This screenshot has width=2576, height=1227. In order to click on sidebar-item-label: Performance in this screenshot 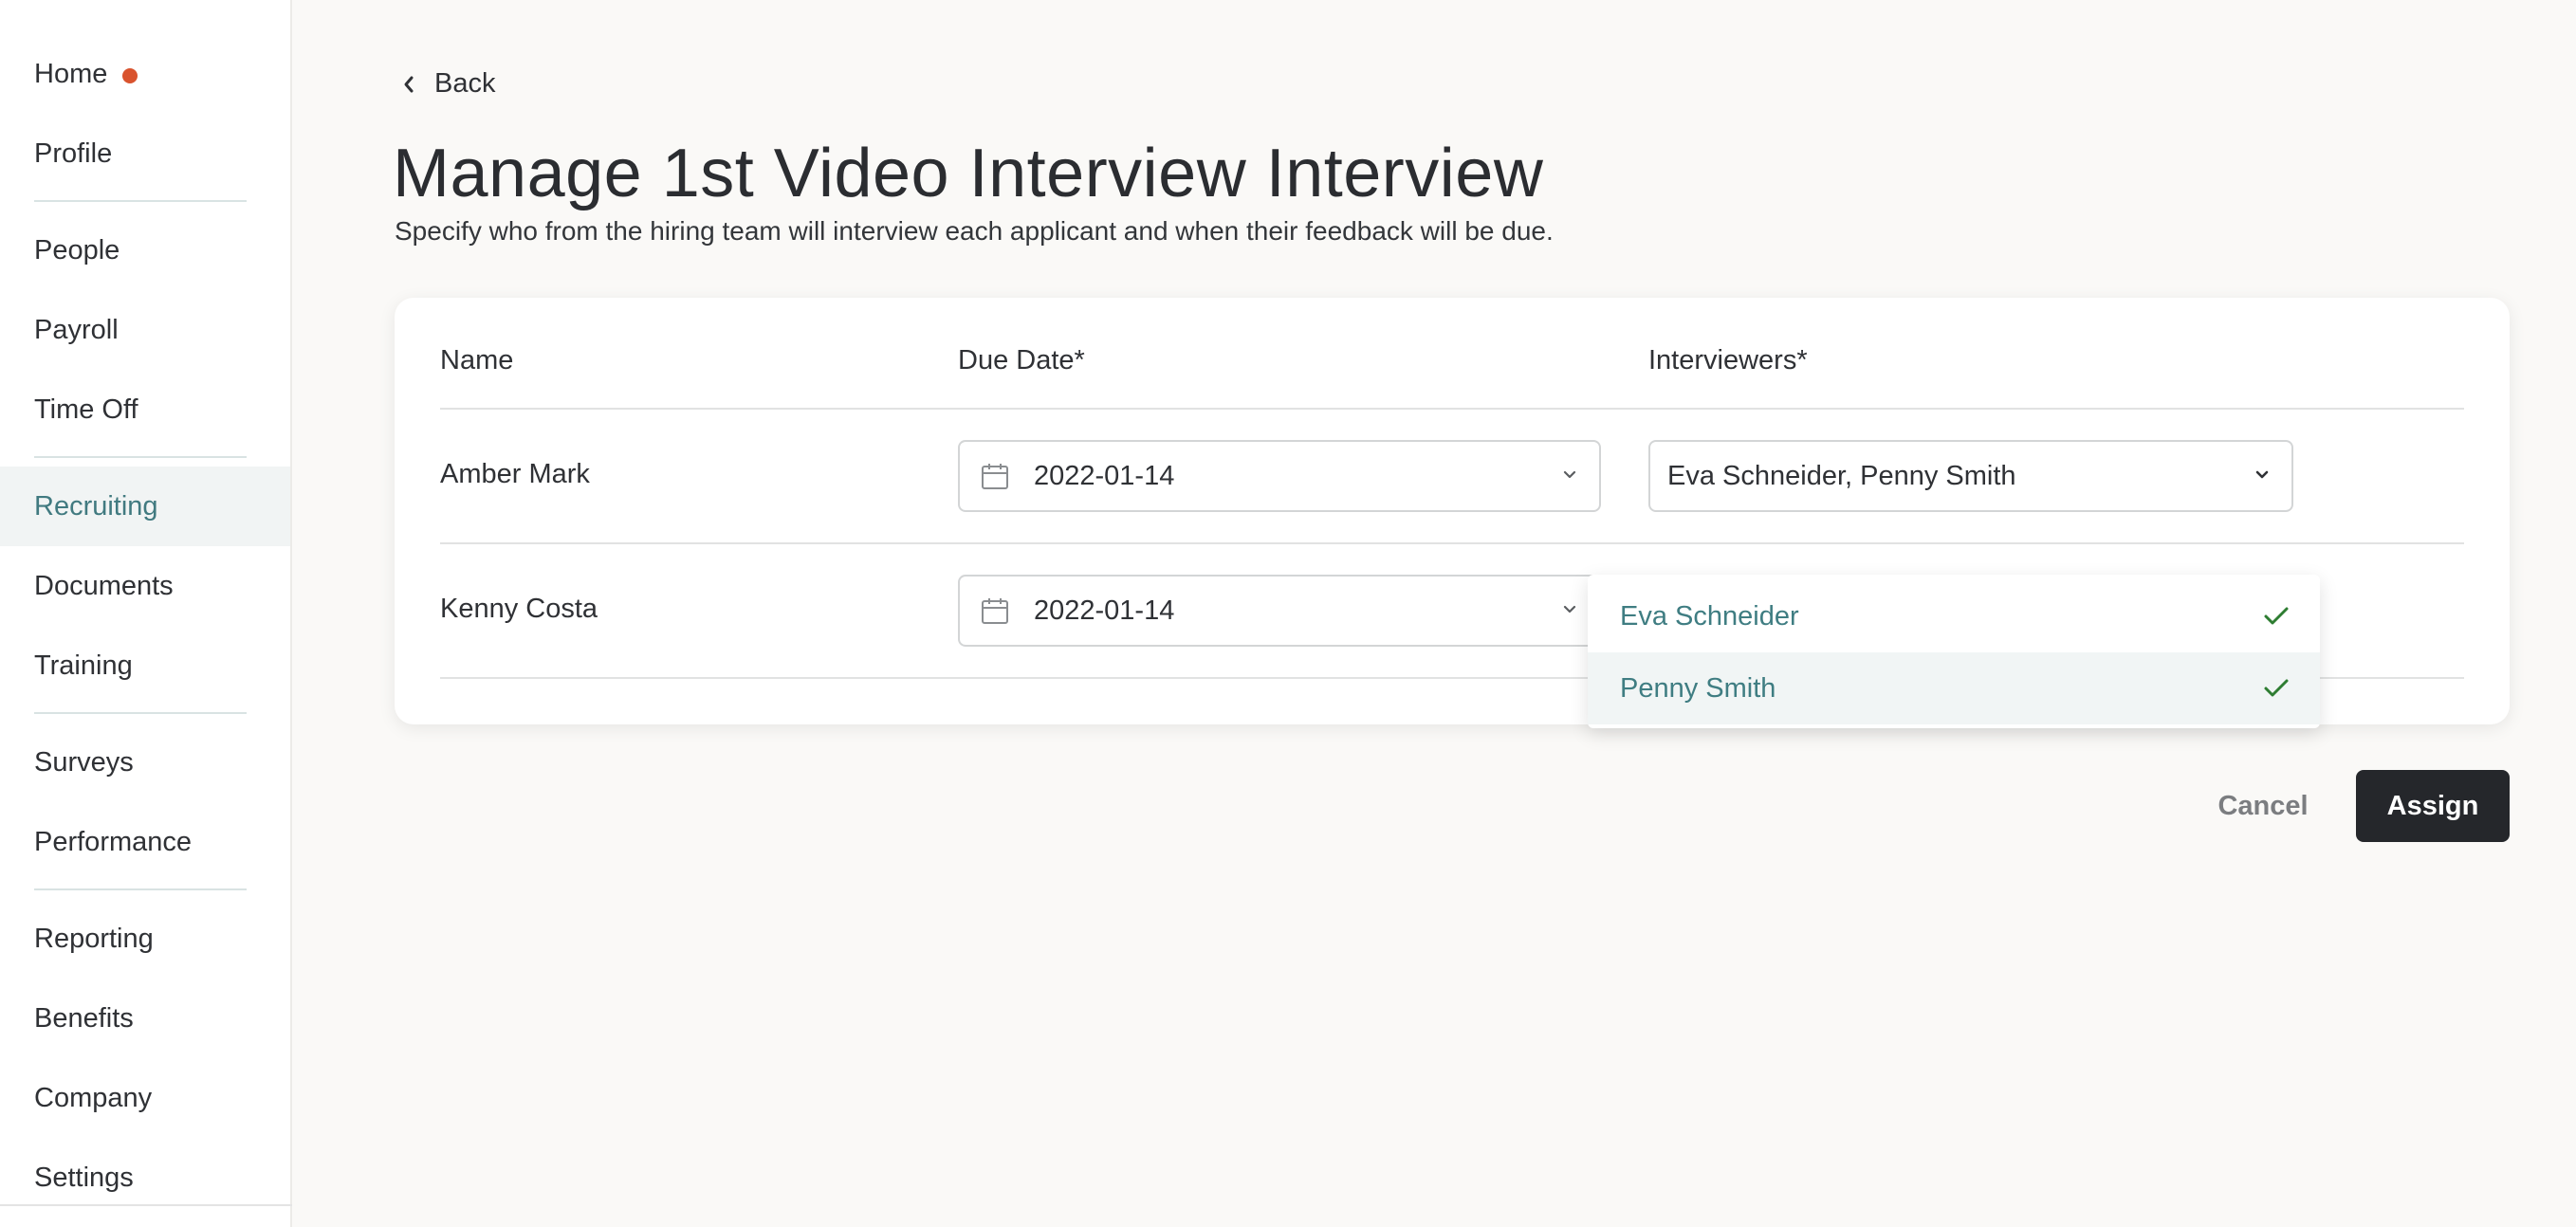, I will do `click(113, 842)`.